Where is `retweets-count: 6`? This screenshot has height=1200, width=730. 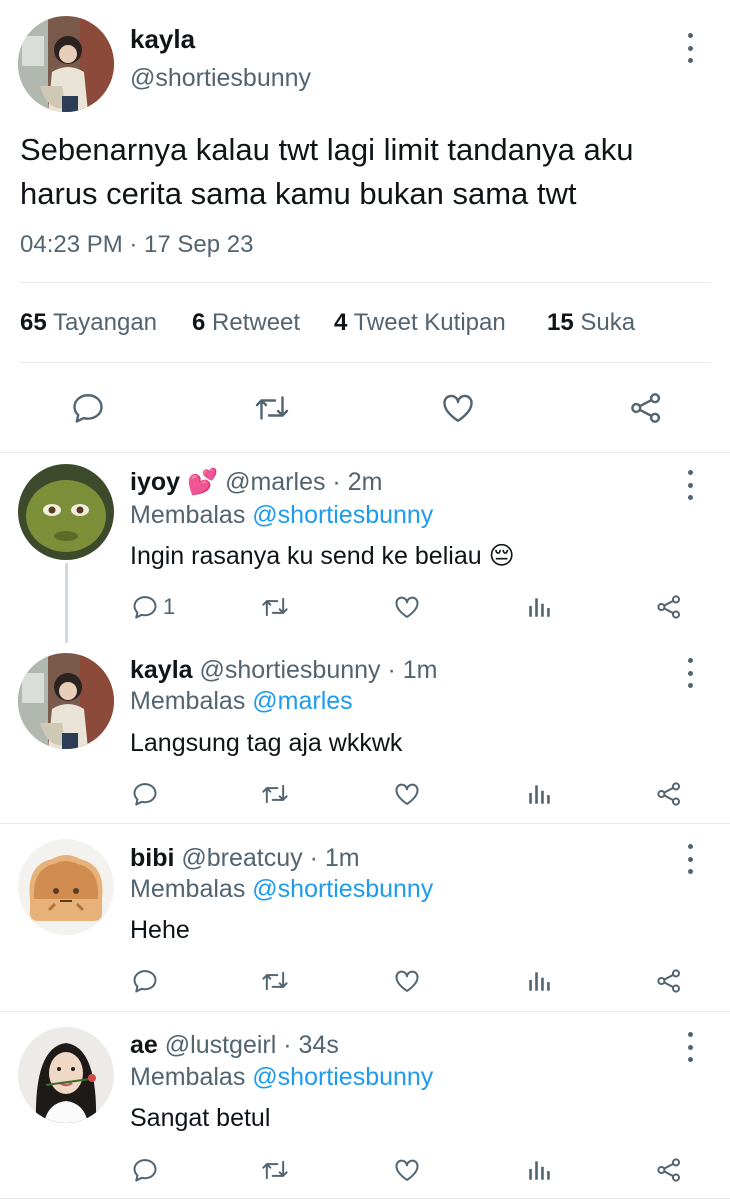 retweets-count: 6 is located at coordinates (199, 322).